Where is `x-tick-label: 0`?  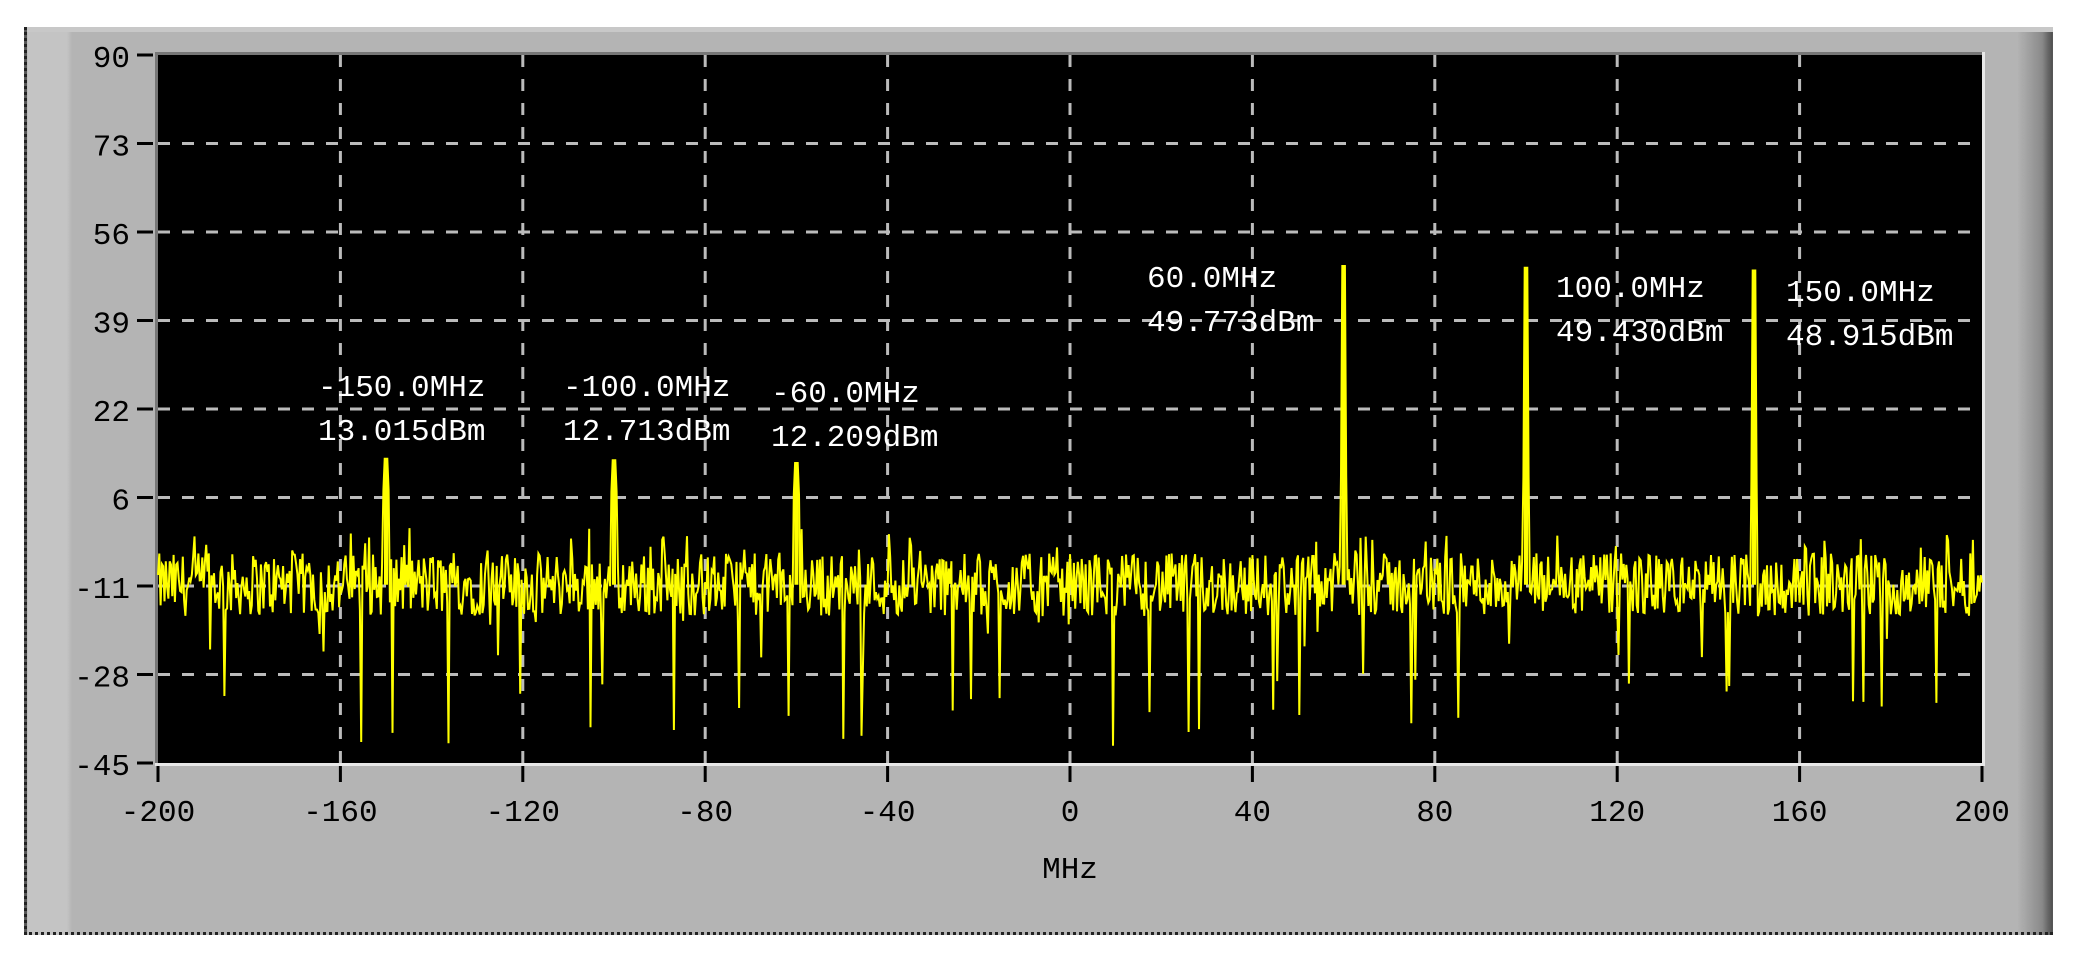
x-tick-label: 0 is located at coordinates (1070, 813).